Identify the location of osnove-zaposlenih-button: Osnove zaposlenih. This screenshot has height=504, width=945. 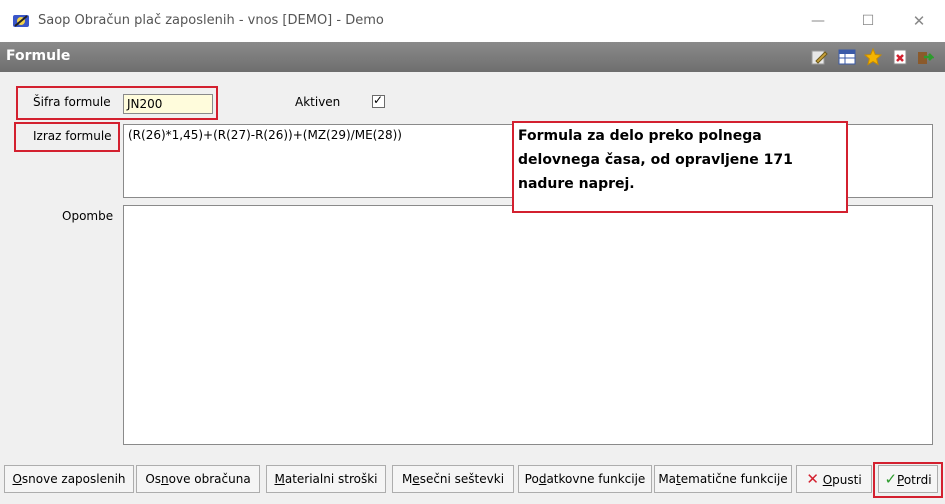
(69, 479).